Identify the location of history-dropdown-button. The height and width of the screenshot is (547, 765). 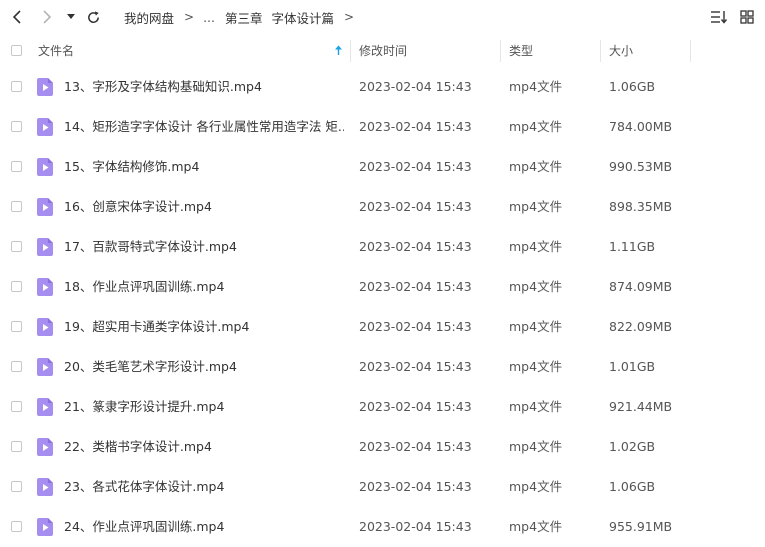
(71, 17).